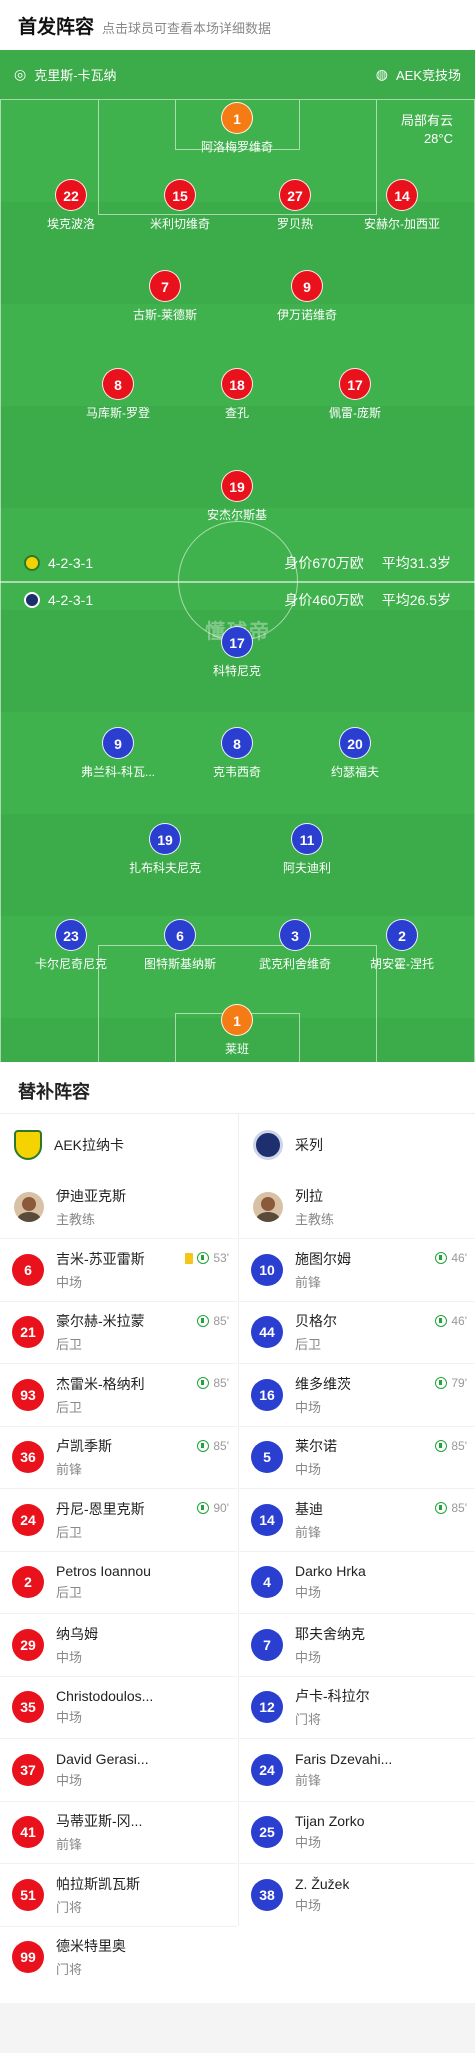 The image size is (475, 2053). I want to click on bench-player-row: 51 帕拉斯凯瓦斯 门将, so click(118, 1894).